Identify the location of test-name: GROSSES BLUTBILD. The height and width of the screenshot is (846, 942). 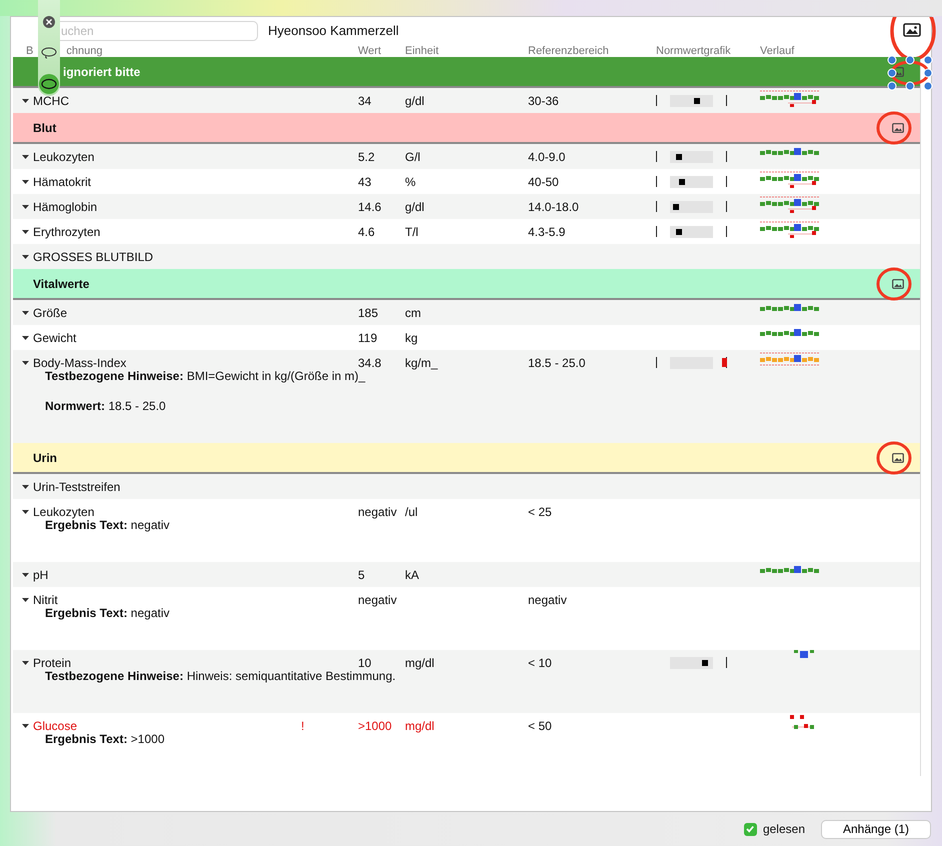
(93, 257).